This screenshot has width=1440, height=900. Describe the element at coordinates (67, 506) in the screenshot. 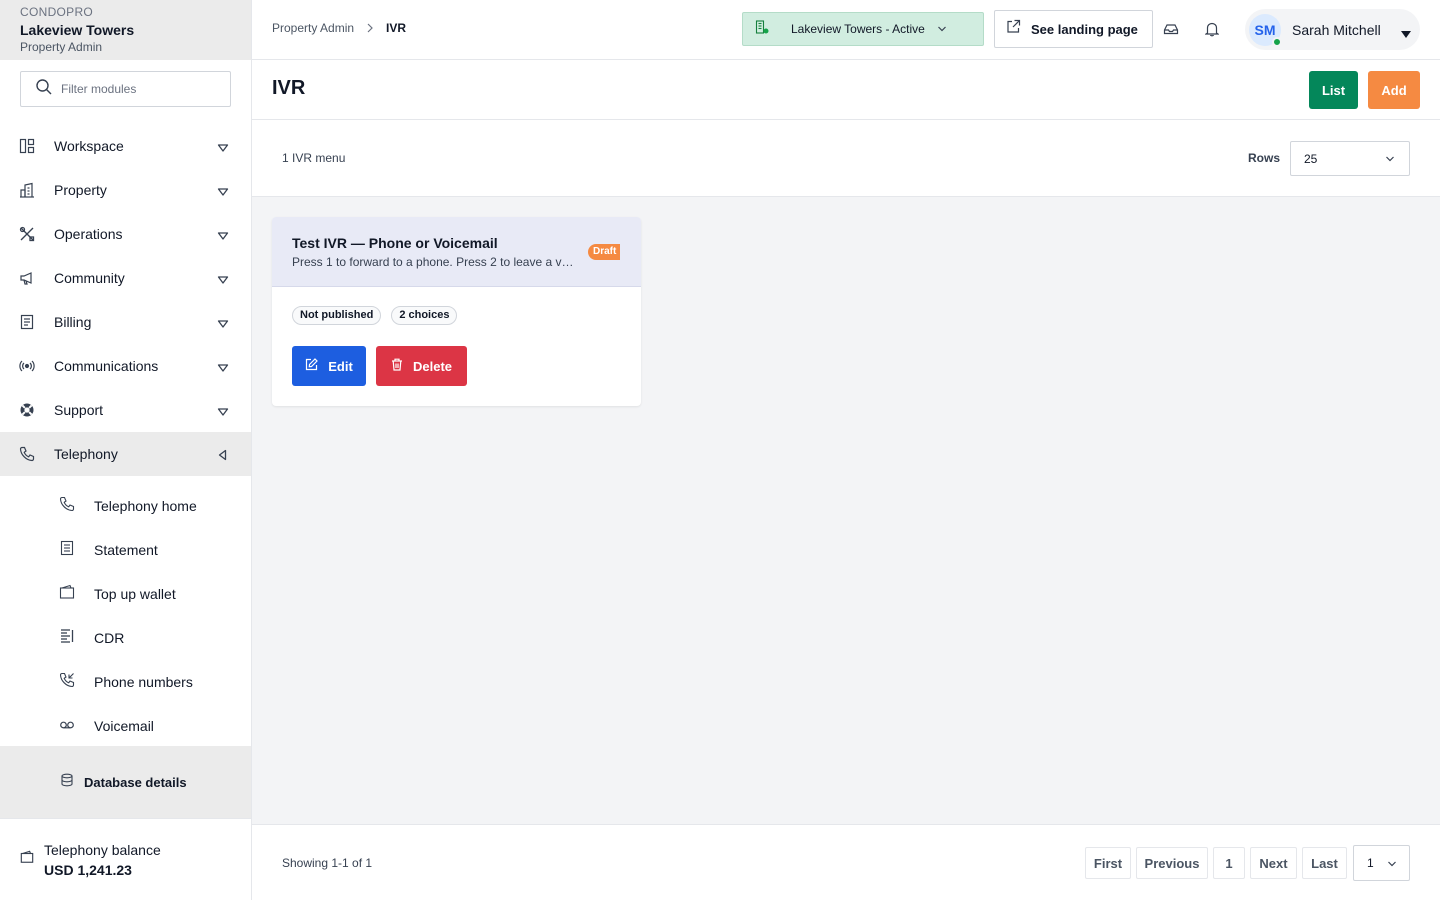

I see `phone-icon` at that location.